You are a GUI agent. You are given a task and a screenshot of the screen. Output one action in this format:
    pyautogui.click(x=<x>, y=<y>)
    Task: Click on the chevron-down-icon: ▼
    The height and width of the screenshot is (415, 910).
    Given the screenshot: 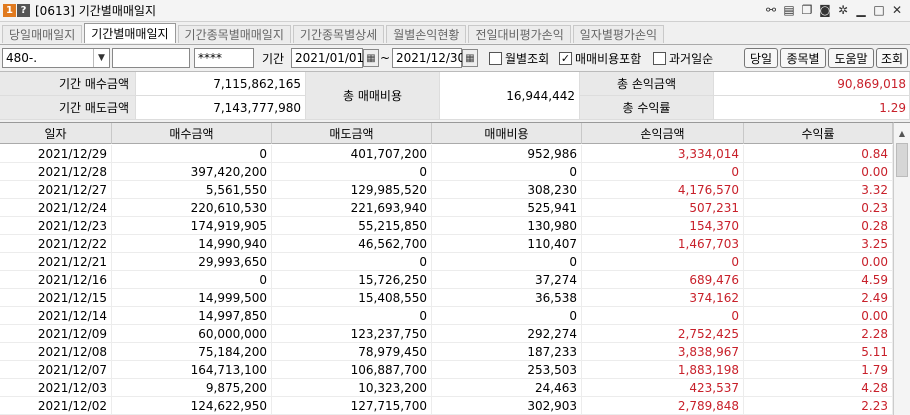 What is the action you would take?
    pyautogui.click(x=101, y=58)
    